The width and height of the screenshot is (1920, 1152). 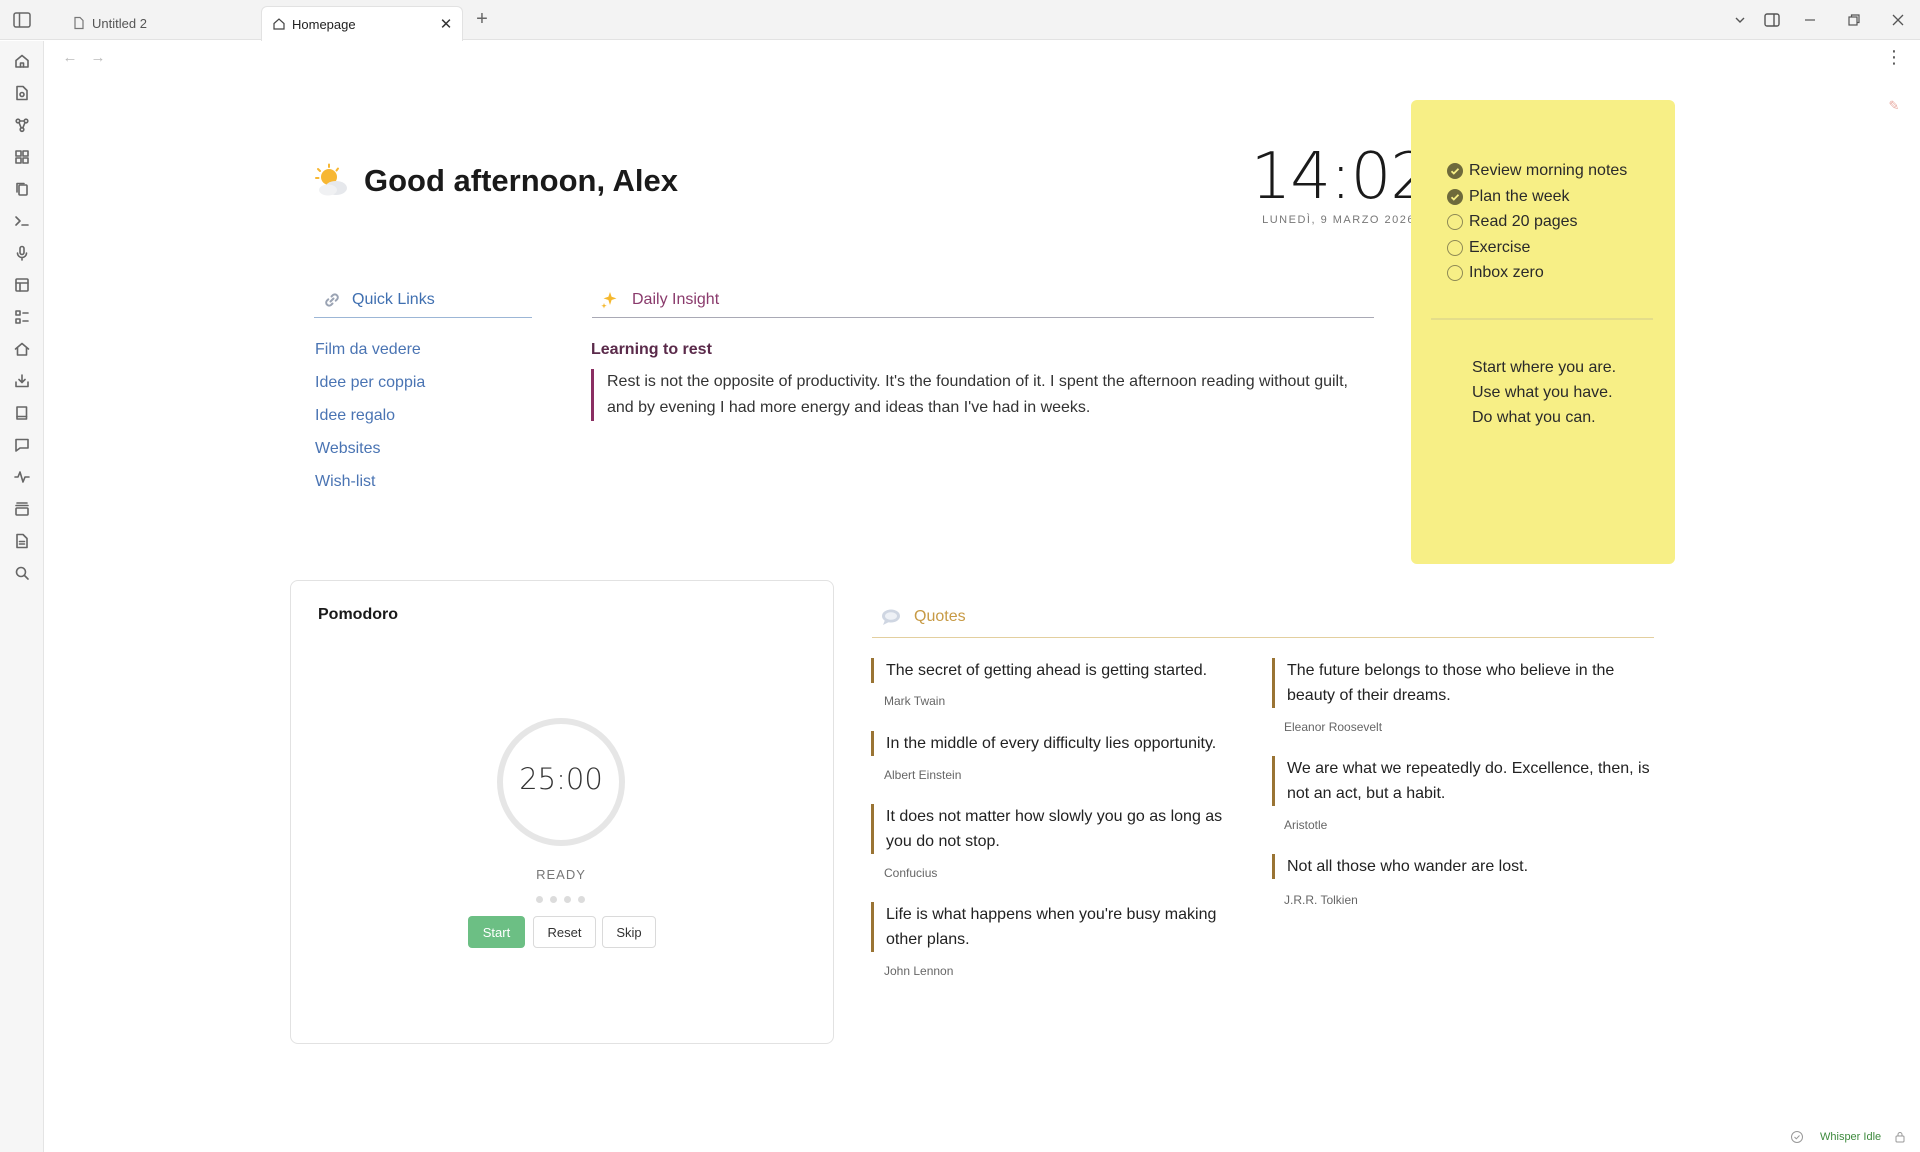 What do you see at coordinates (561, 874) in the screenshot?
I see `pomodoro-state: READY` at bounding box center [561, 874].